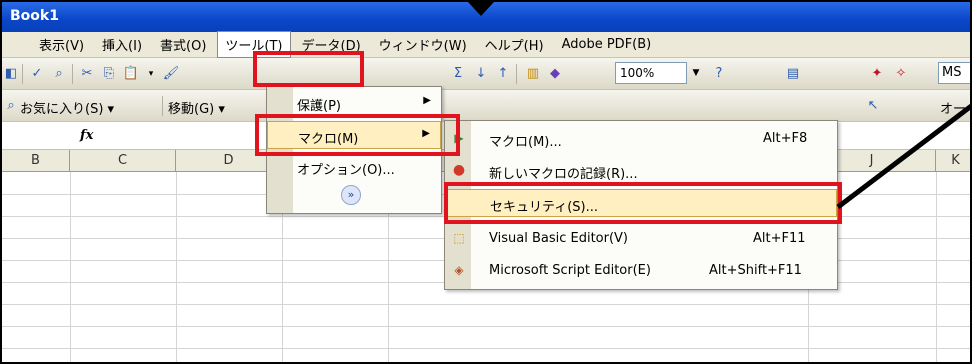 The height and width of the screenshot is (364, 972). What do you see at coordinates (481, 9) in the screenshot?
I see `pointer-arrow-icon` at bounding box center [481, 9].